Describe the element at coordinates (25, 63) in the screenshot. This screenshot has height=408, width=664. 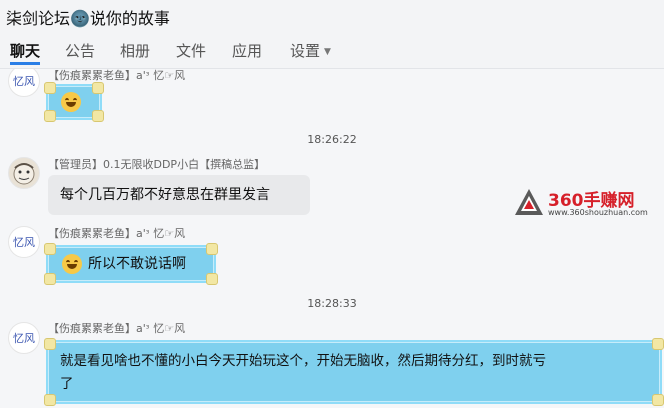
I see `active-tab-indicator` at that location.